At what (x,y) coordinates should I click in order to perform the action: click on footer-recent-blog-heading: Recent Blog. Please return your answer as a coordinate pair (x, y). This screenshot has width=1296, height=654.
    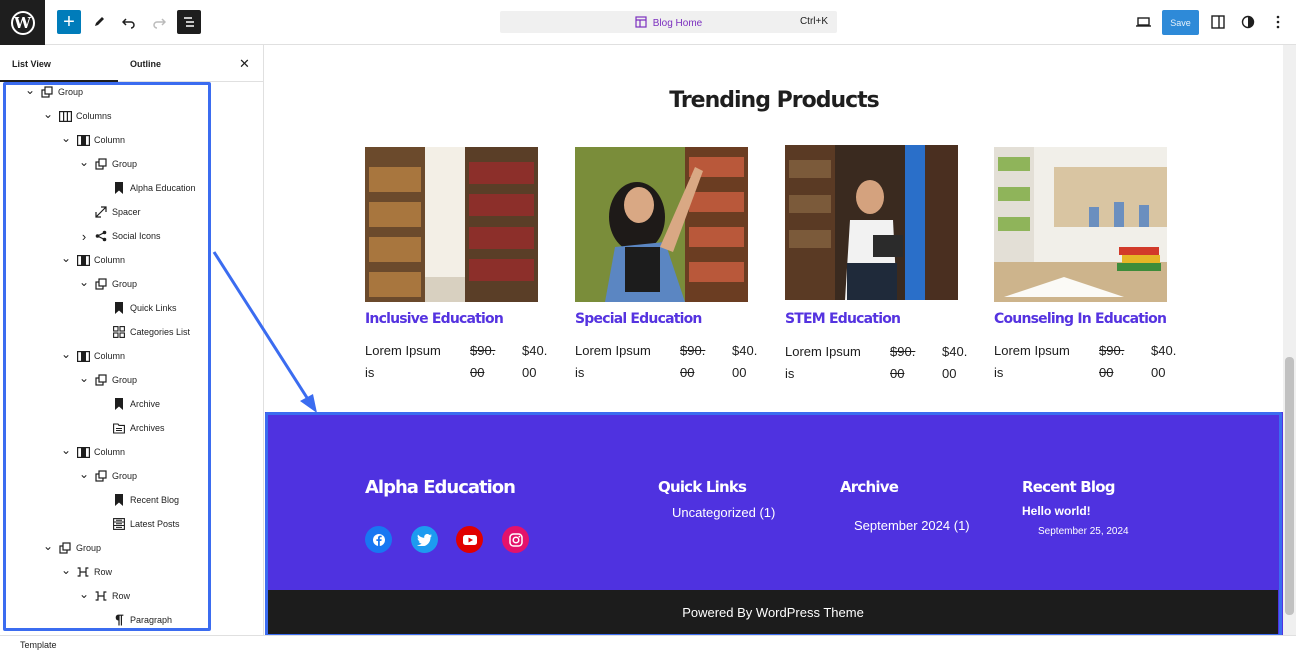
    Looking at the image, I should click on (1068, 487).